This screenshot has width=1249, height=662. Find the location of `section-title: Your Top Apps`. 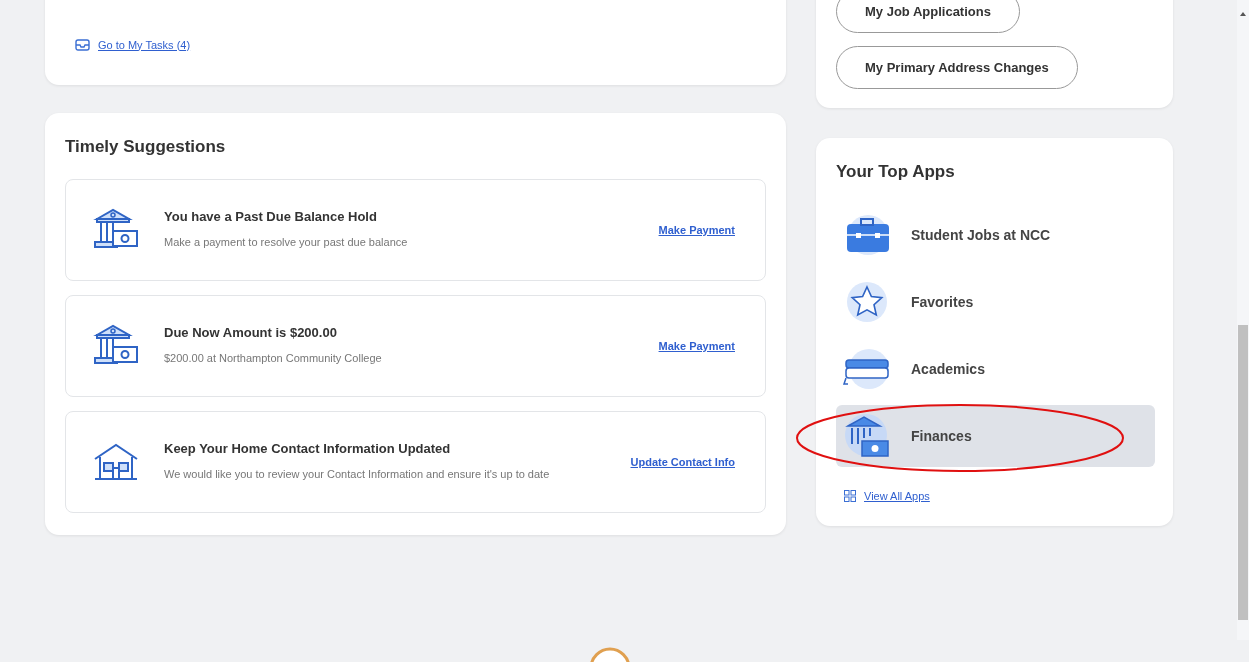

section-title: Your Top Apps is located at coordinates (896, 172).